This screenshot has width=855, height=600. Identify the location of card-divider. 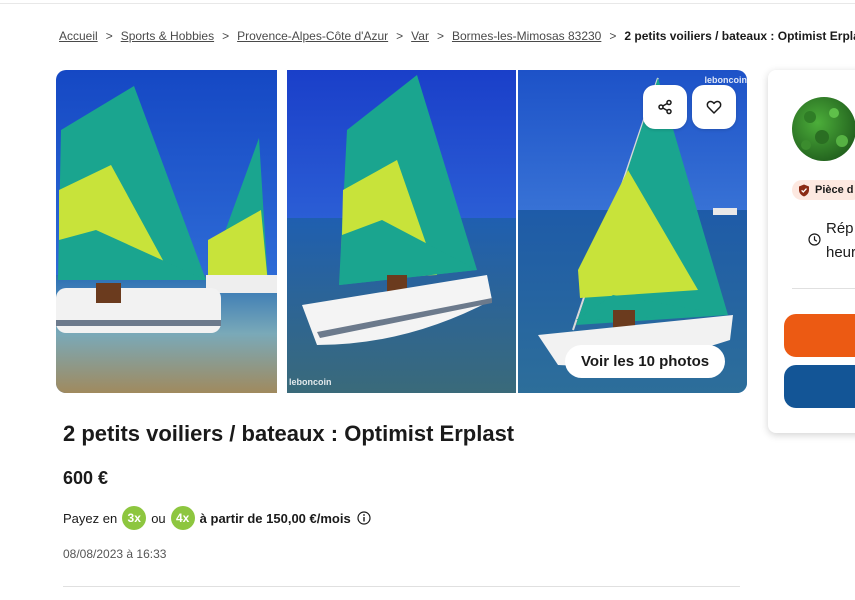
(823, 288).